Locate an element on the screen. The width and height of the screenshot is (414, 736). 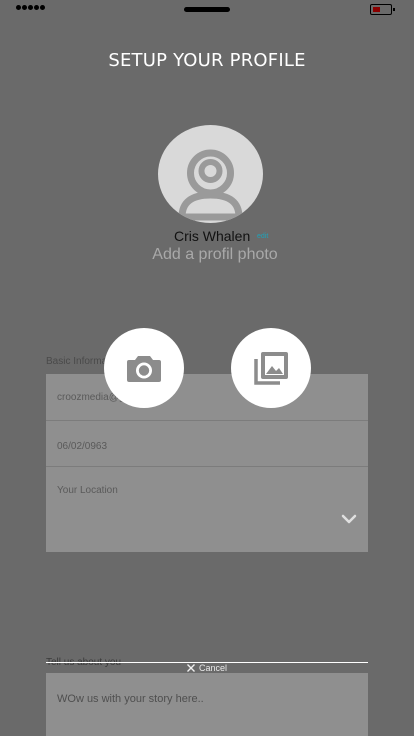
location-placeholder: Your Location is located at coordinates (87, 490).